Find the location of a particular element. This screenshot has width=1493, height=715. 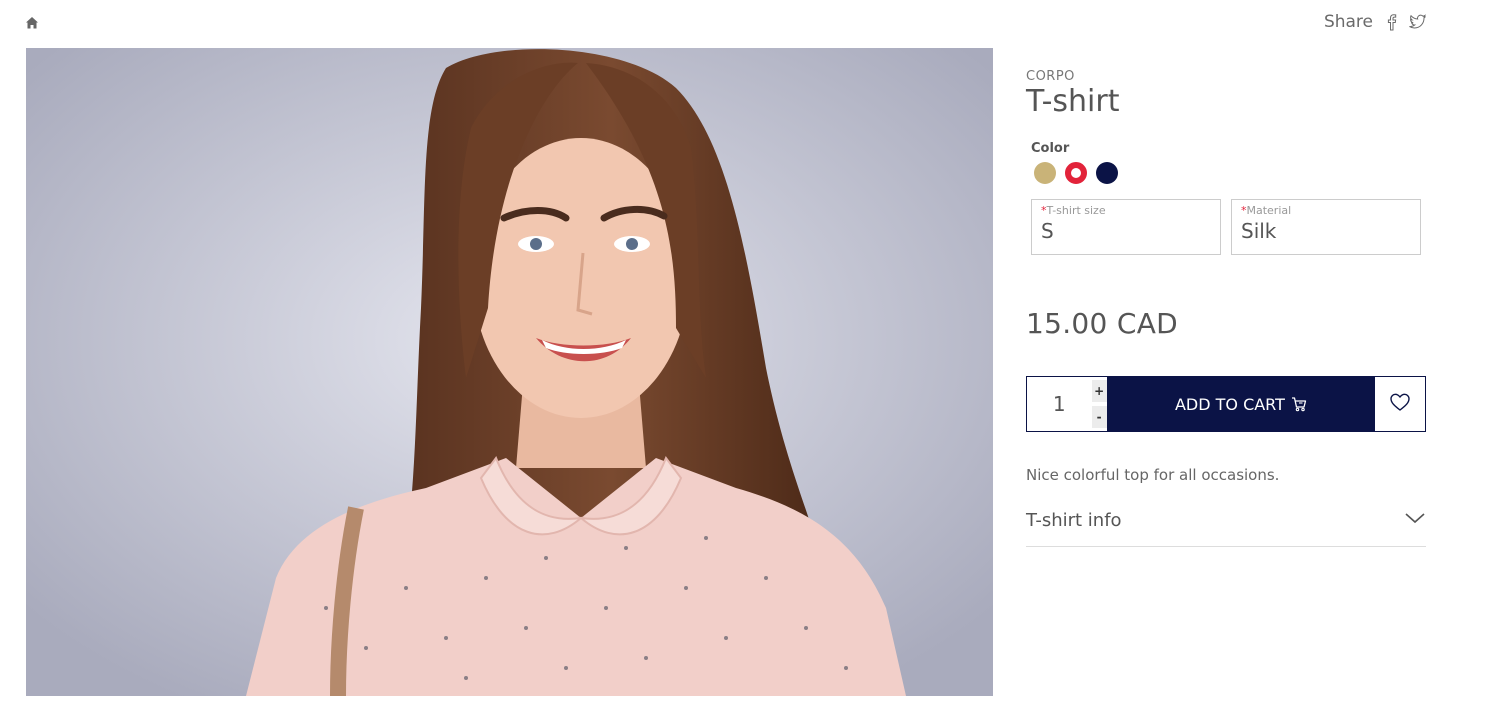

quantity-stepper-buttons: + - is located at coordinates (1099, 404).